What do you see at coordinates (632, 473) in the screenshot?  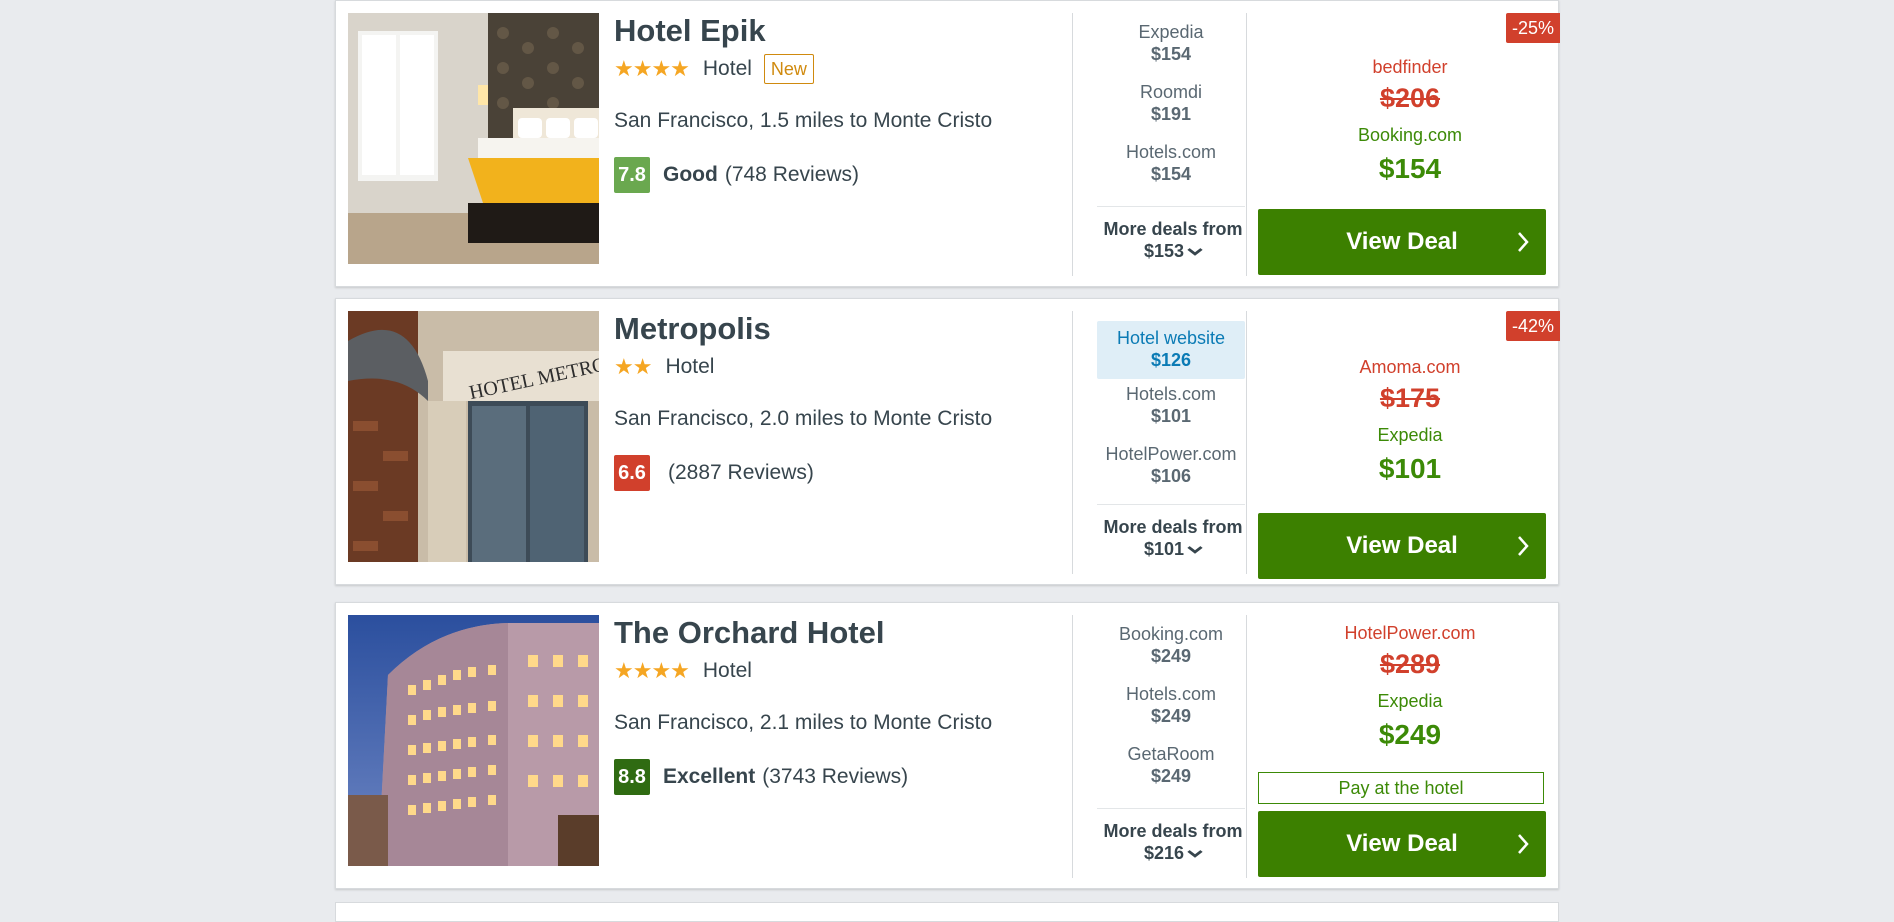 I see `review-score-badge: 6.6` at bounding box center [632, 473].